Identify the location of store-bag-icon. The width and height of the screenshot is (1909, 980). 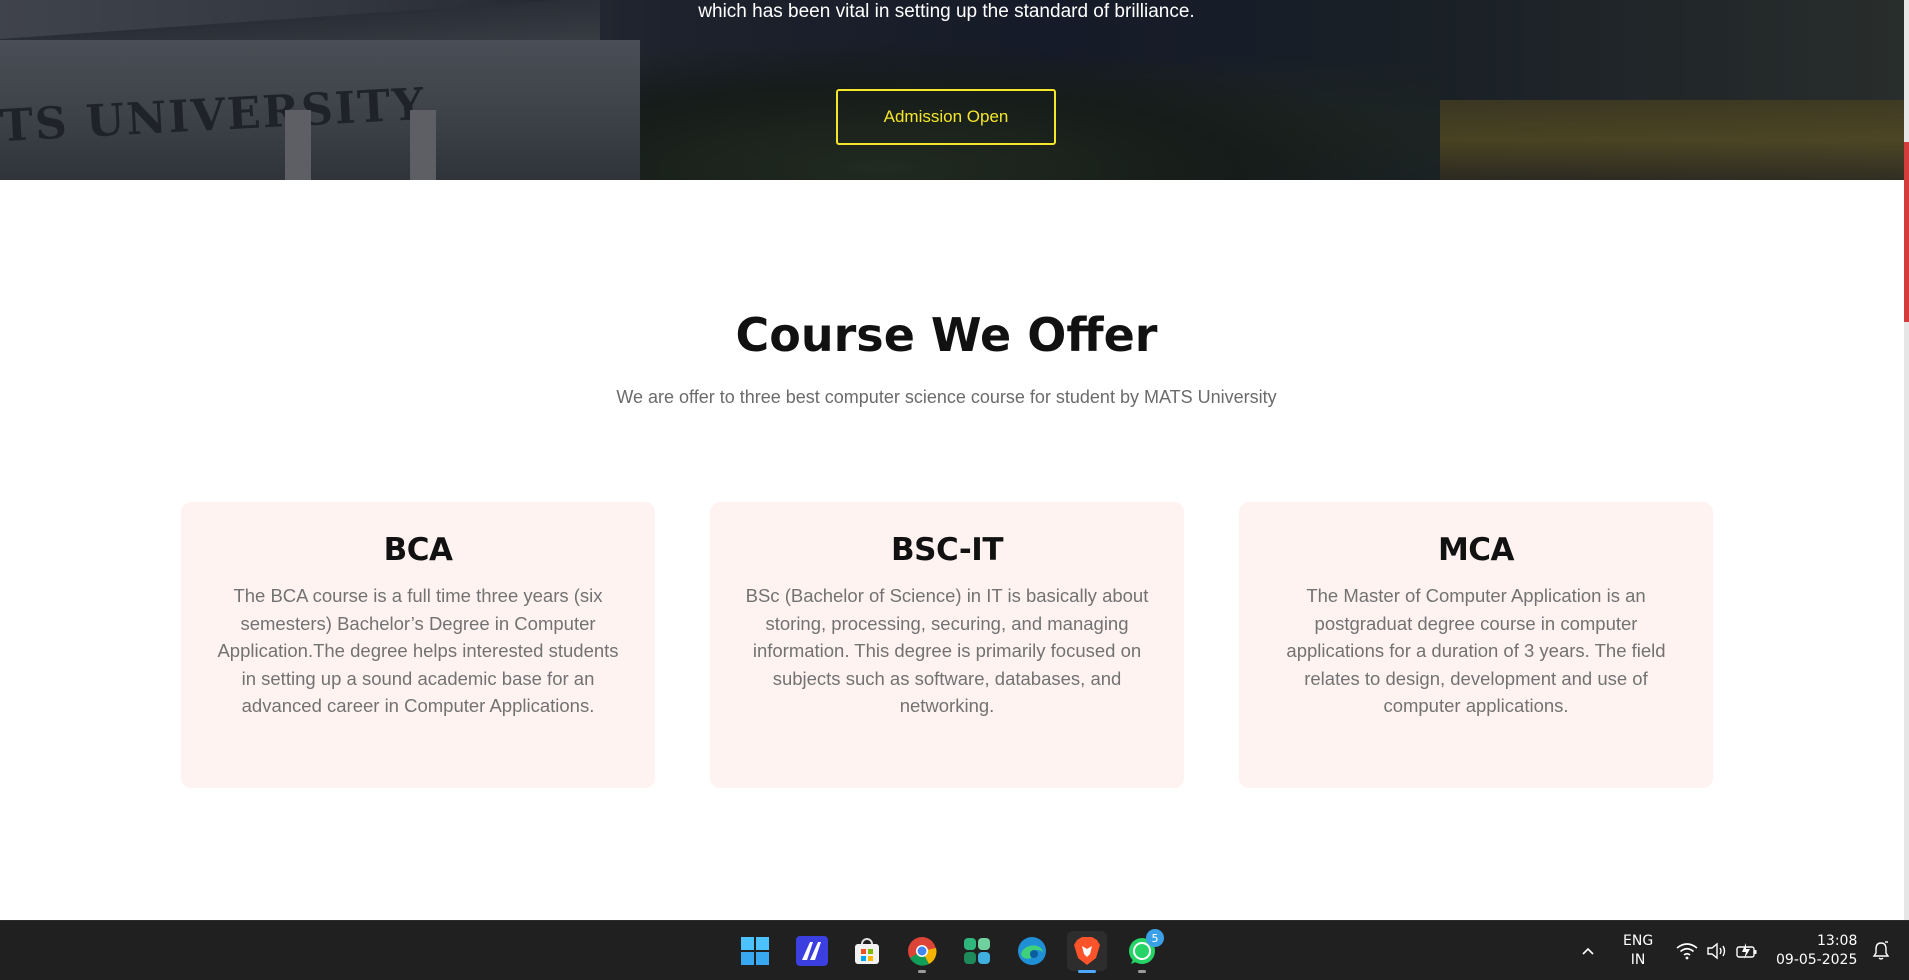
(867, 951).